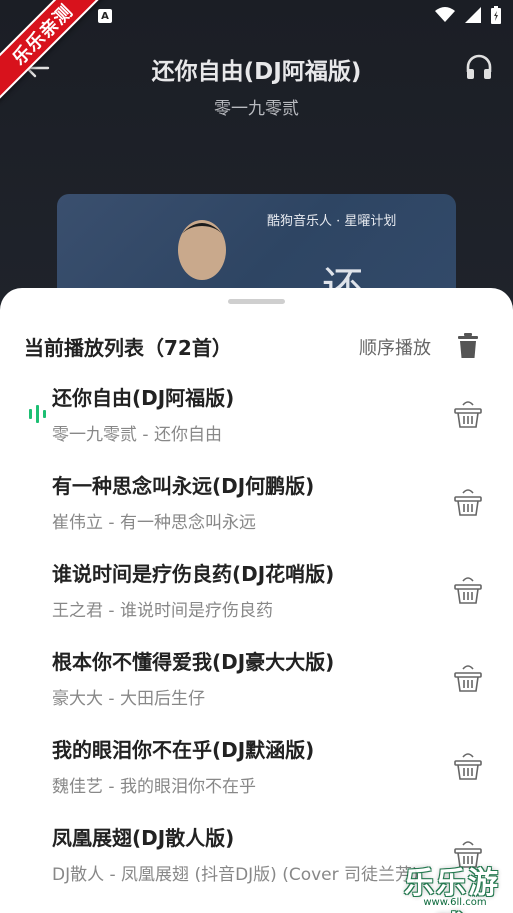 This screenshot has height=913, width=513. What do you see at coordinates (105, 16) in the screenshot?
I see `notification-icon: A` at bounding box center [105, 16].